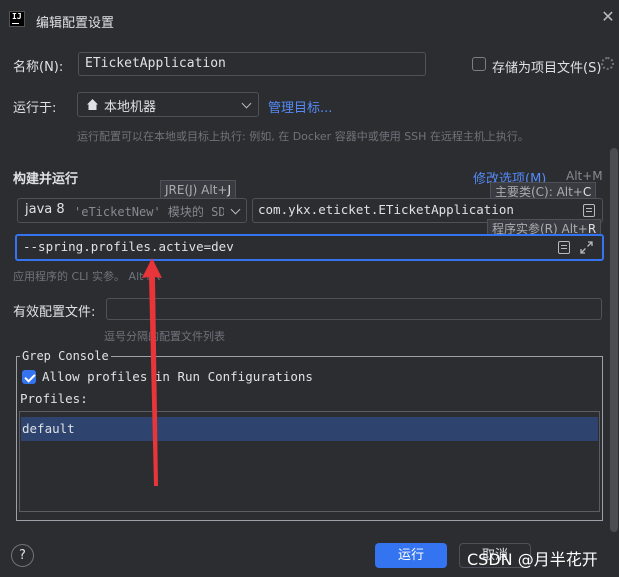  I want to click on allow-profiles-checkbox, so click(29, 377).